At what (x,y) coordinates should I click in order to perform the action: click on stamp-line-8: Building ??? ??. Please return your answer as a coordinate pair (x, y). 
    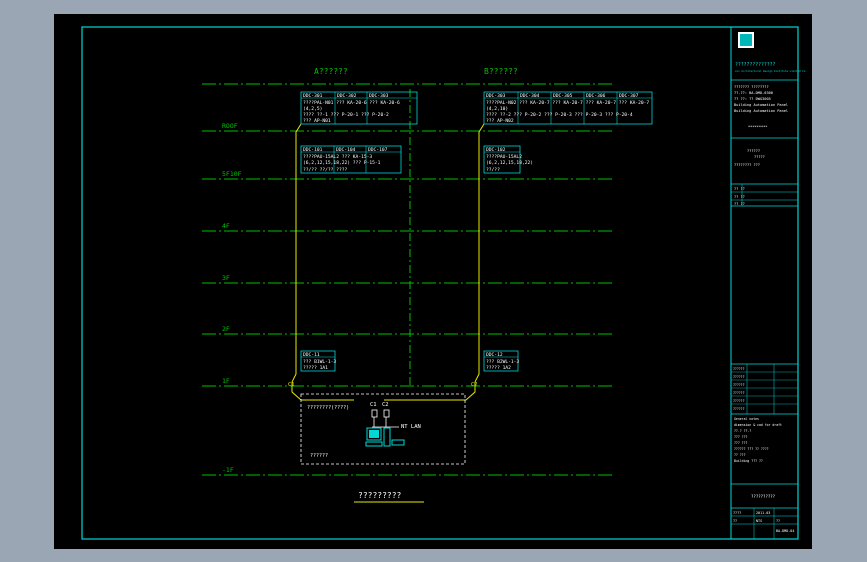
    Looking at the image, I should click on (748, 461).